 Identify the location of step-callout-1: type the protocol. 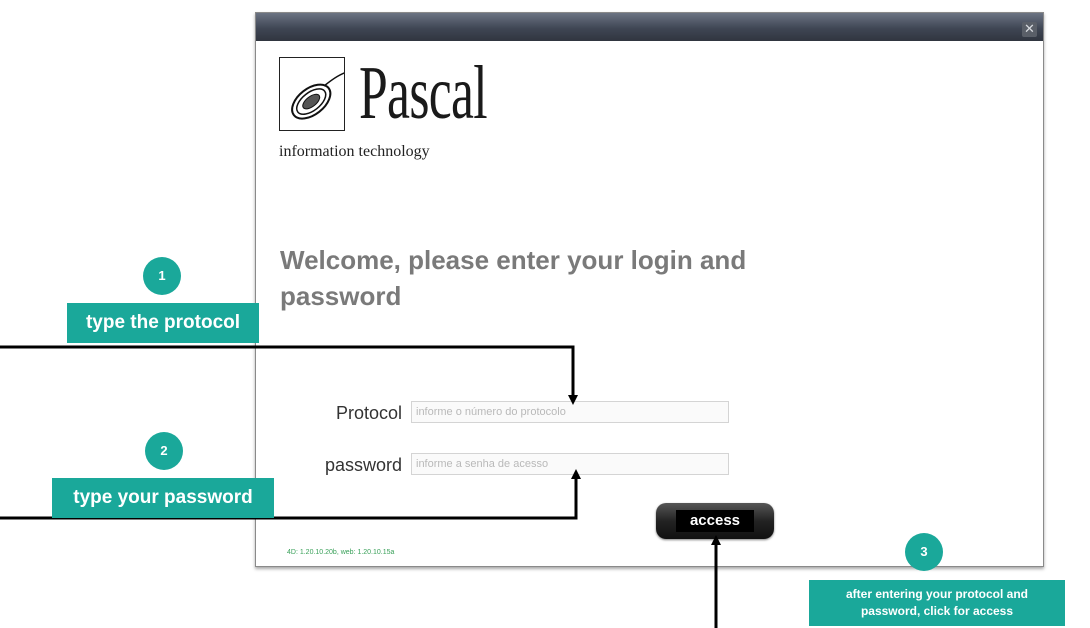
(163, 323).